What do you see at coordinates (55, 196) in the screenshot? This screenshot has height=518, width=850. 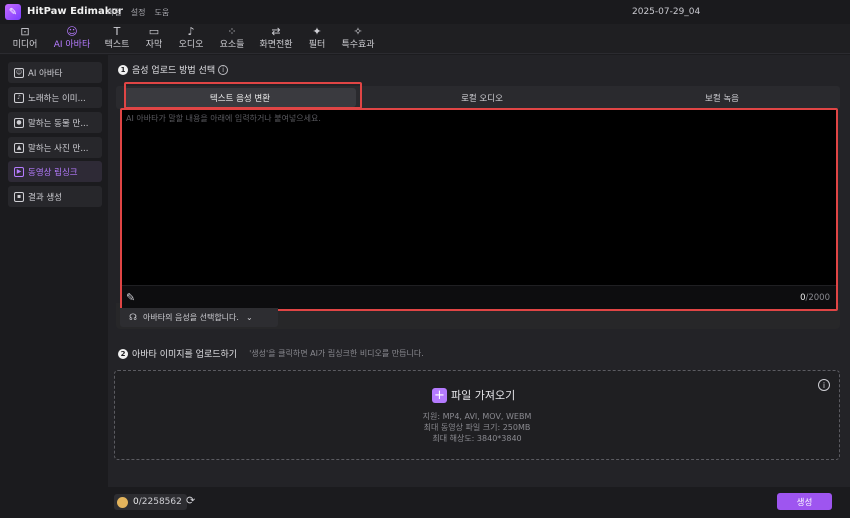 I see `sidebar-item-results: ▪ 결과 생성` at bounding box center [55, 196].